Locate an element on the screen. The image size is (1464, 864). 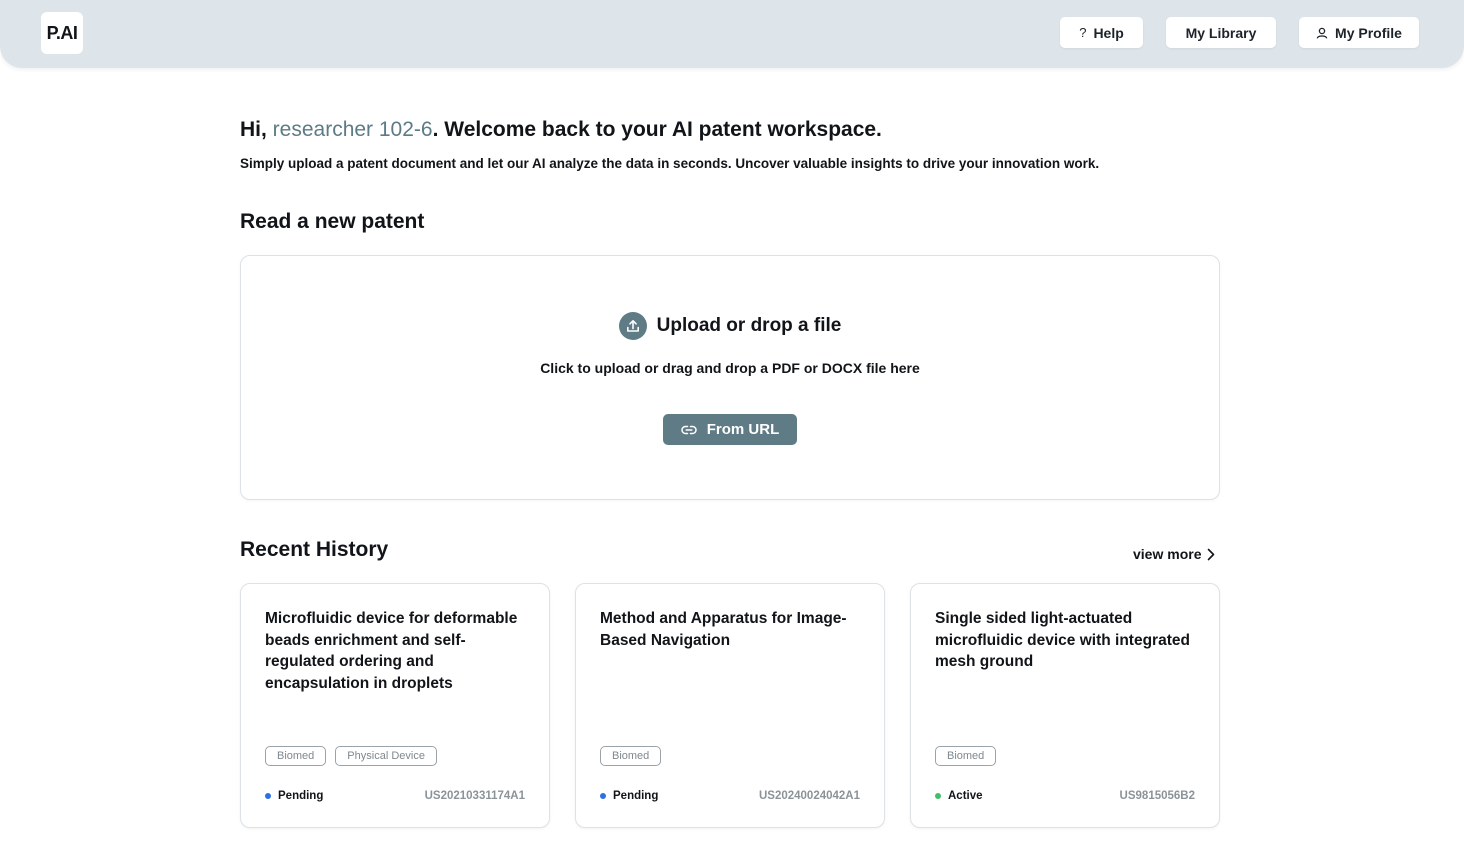
status-label: Active is located at coordinates (965, 796).